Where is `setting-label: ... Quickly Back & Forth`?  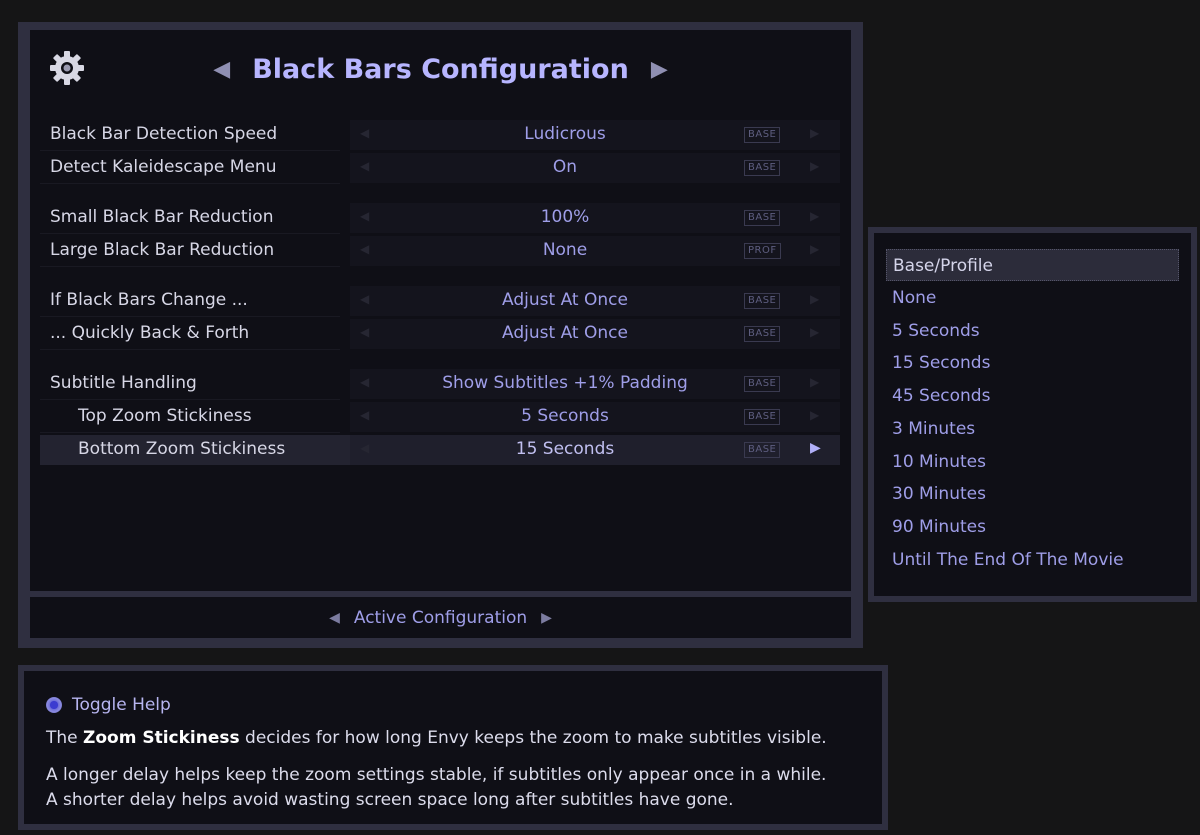
setting-label: ... Quickly Back & Forth is located at coordinates (150, 333).